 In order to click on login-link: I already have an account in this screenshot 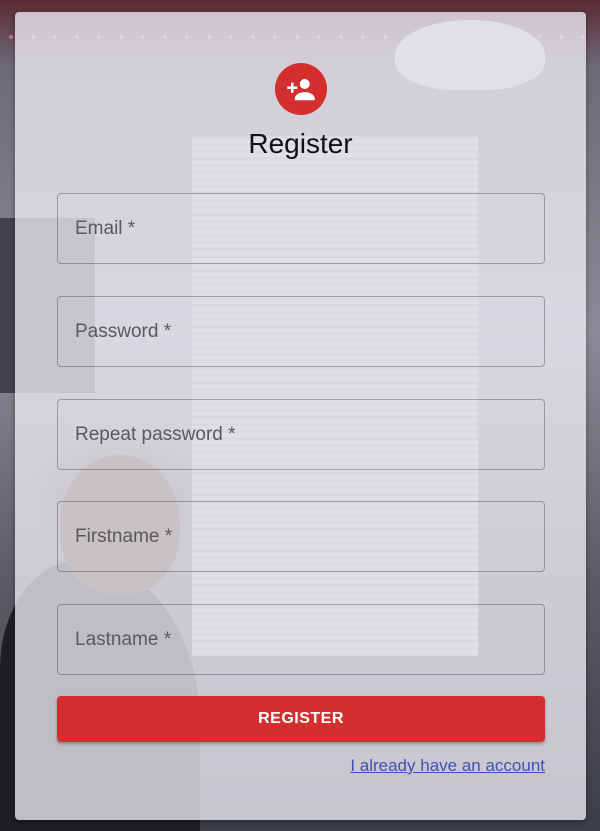, I will do `click(447, 766)`.